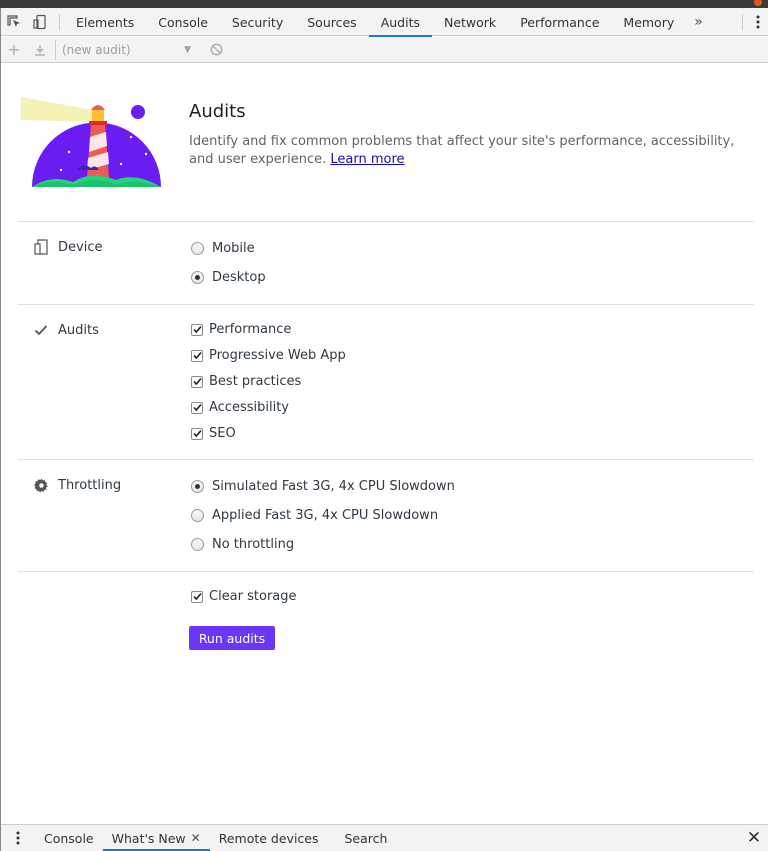  I want to click on device-section-label: Device, so click(67, 247).